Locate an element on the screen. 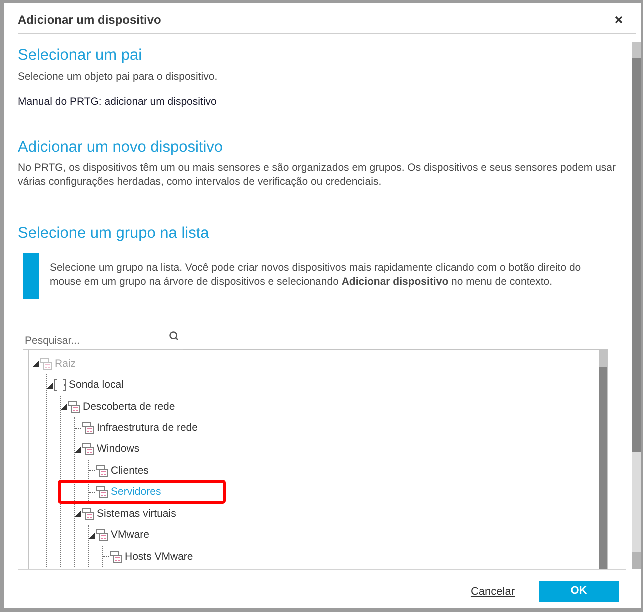  info-accent-bar is located at coordinates (31, 276).